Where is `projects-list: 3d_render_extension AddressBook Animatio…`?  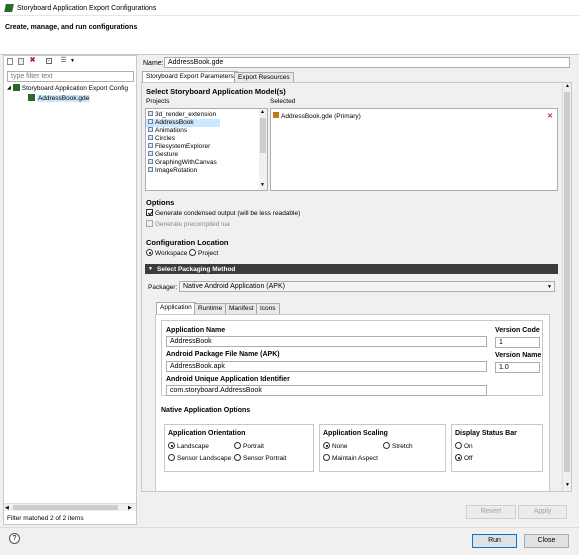
projects-list: 3d_render_extension AddressBook Animatio… is located at coordinates (206, 149).